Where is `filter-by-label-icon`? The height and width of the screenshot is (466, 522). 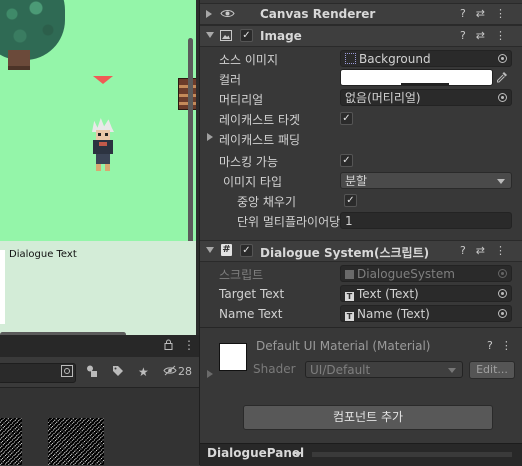
filter-by-label-icon is located at coordinates (118, 372).